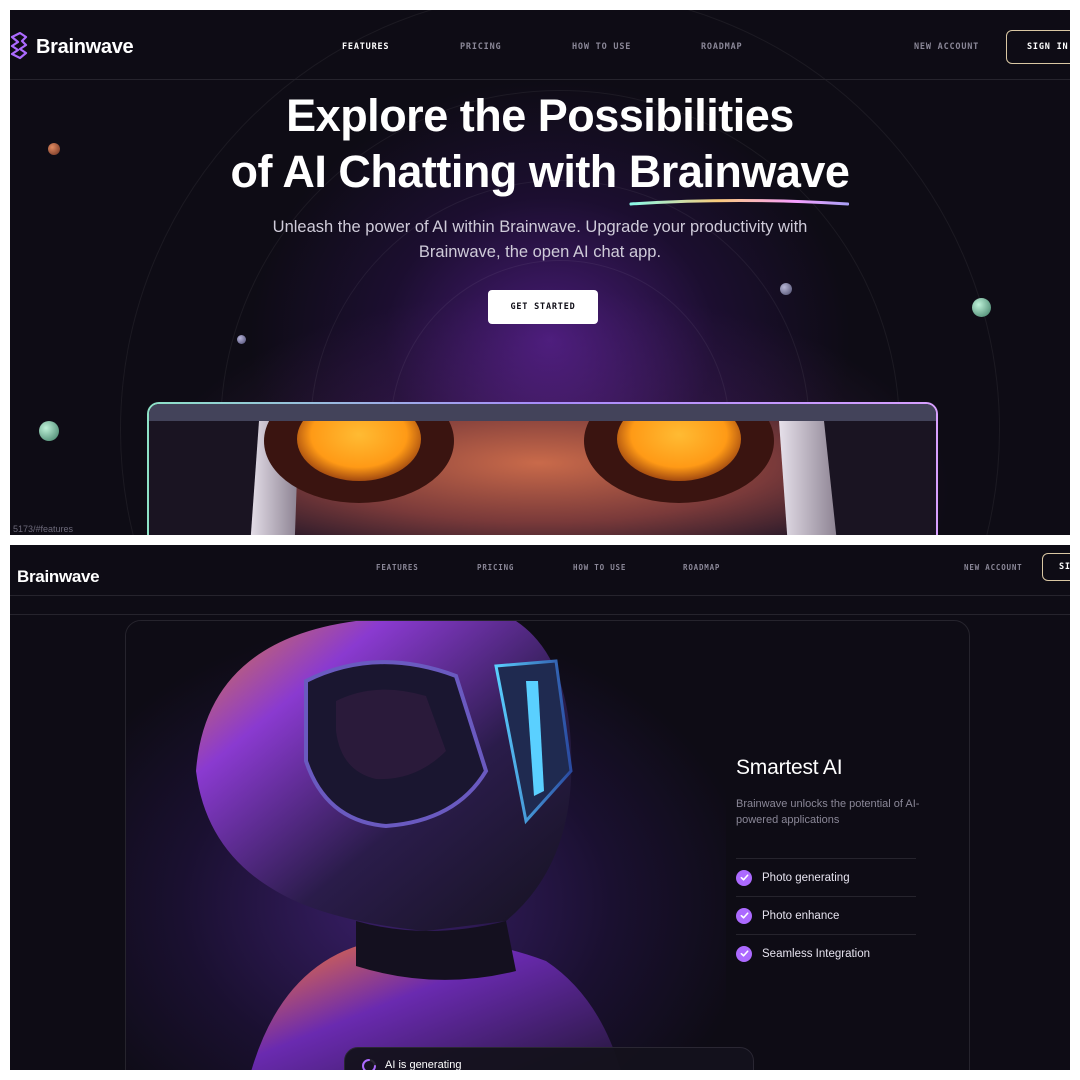 This screenshot has width=1080, height=1080. What do you see at coordinates (43, 529) in the screenshot?
I see `browser-status-url: 5173/#features` at bounding box center [43, 529].